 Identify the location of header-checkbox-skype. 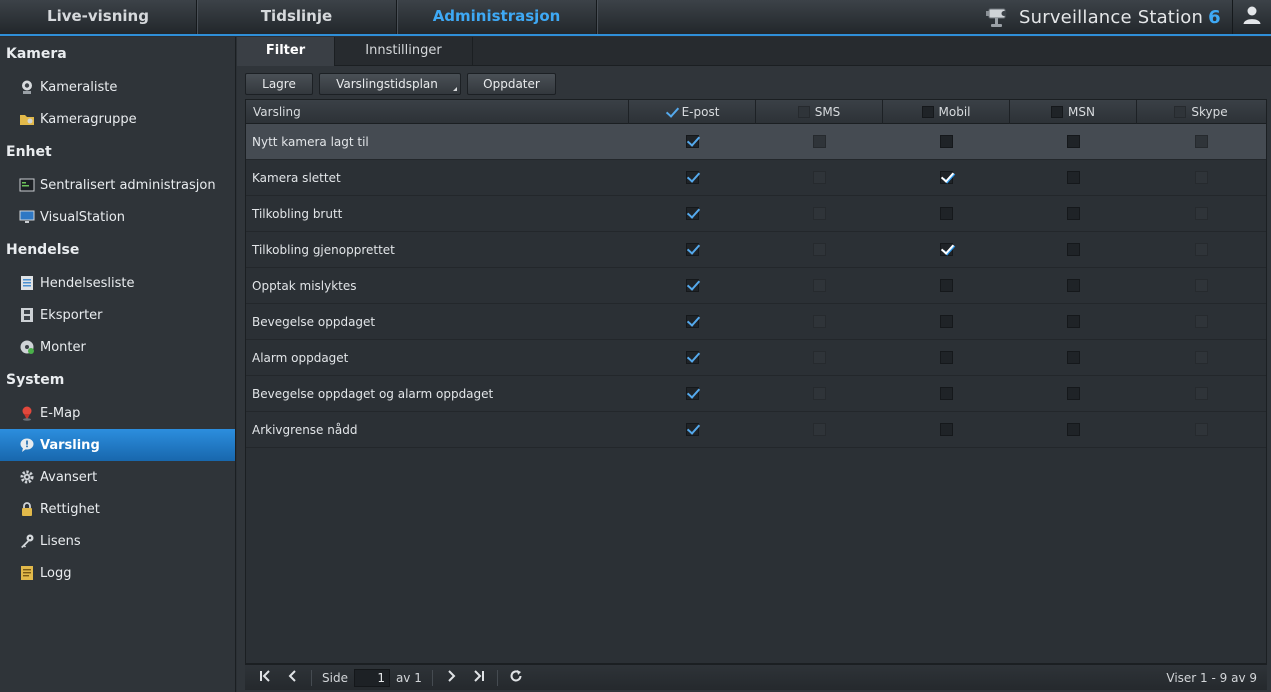
(1180, 112).